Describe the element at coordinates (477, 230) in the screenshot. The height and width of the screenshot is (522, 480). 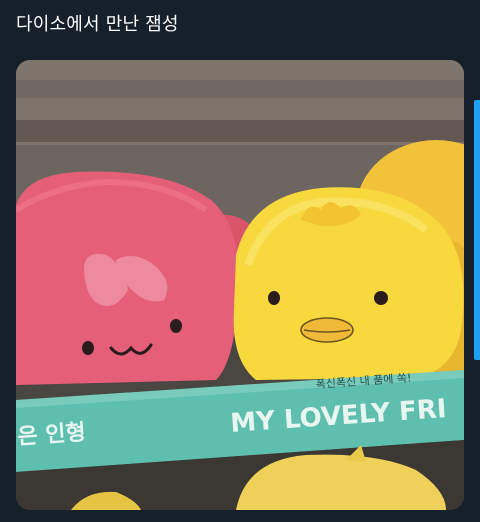
I see `scrollbar-thumb` at that location.